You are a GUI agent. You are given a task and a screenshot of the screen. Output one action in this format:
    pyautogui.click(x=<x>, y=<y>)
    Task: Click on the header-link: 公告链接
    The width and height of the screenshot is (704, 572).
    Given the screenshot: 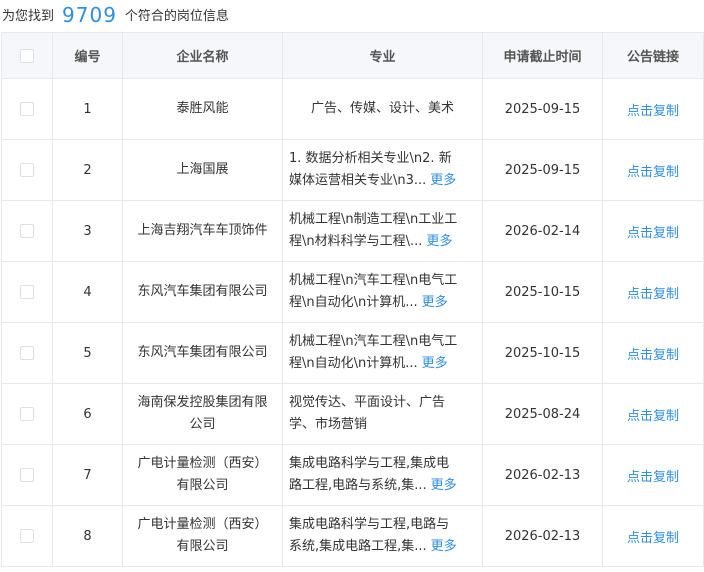 What is the action you would take?
    pyautogui.click(x=653, y=55)
    